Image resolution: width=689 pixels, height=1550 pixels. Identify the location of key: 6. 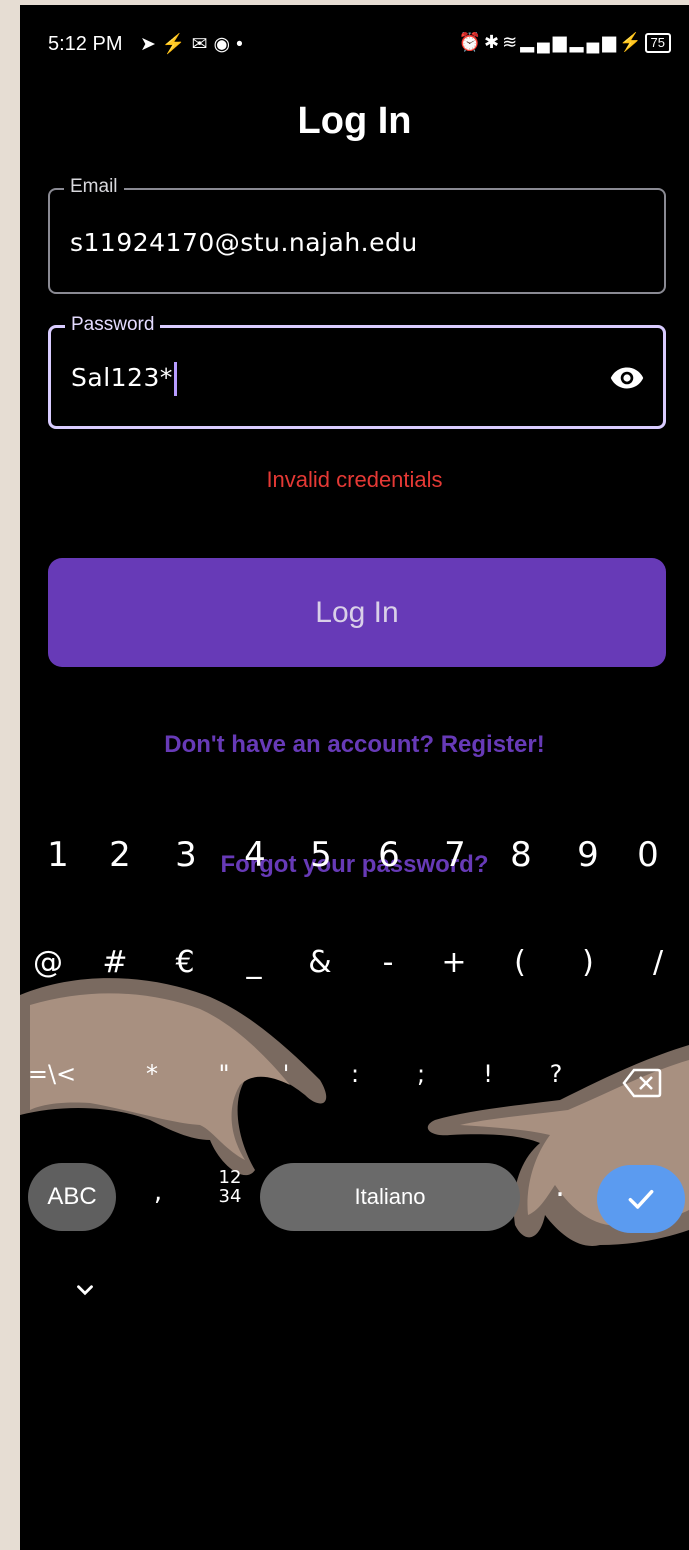
(389, 855).